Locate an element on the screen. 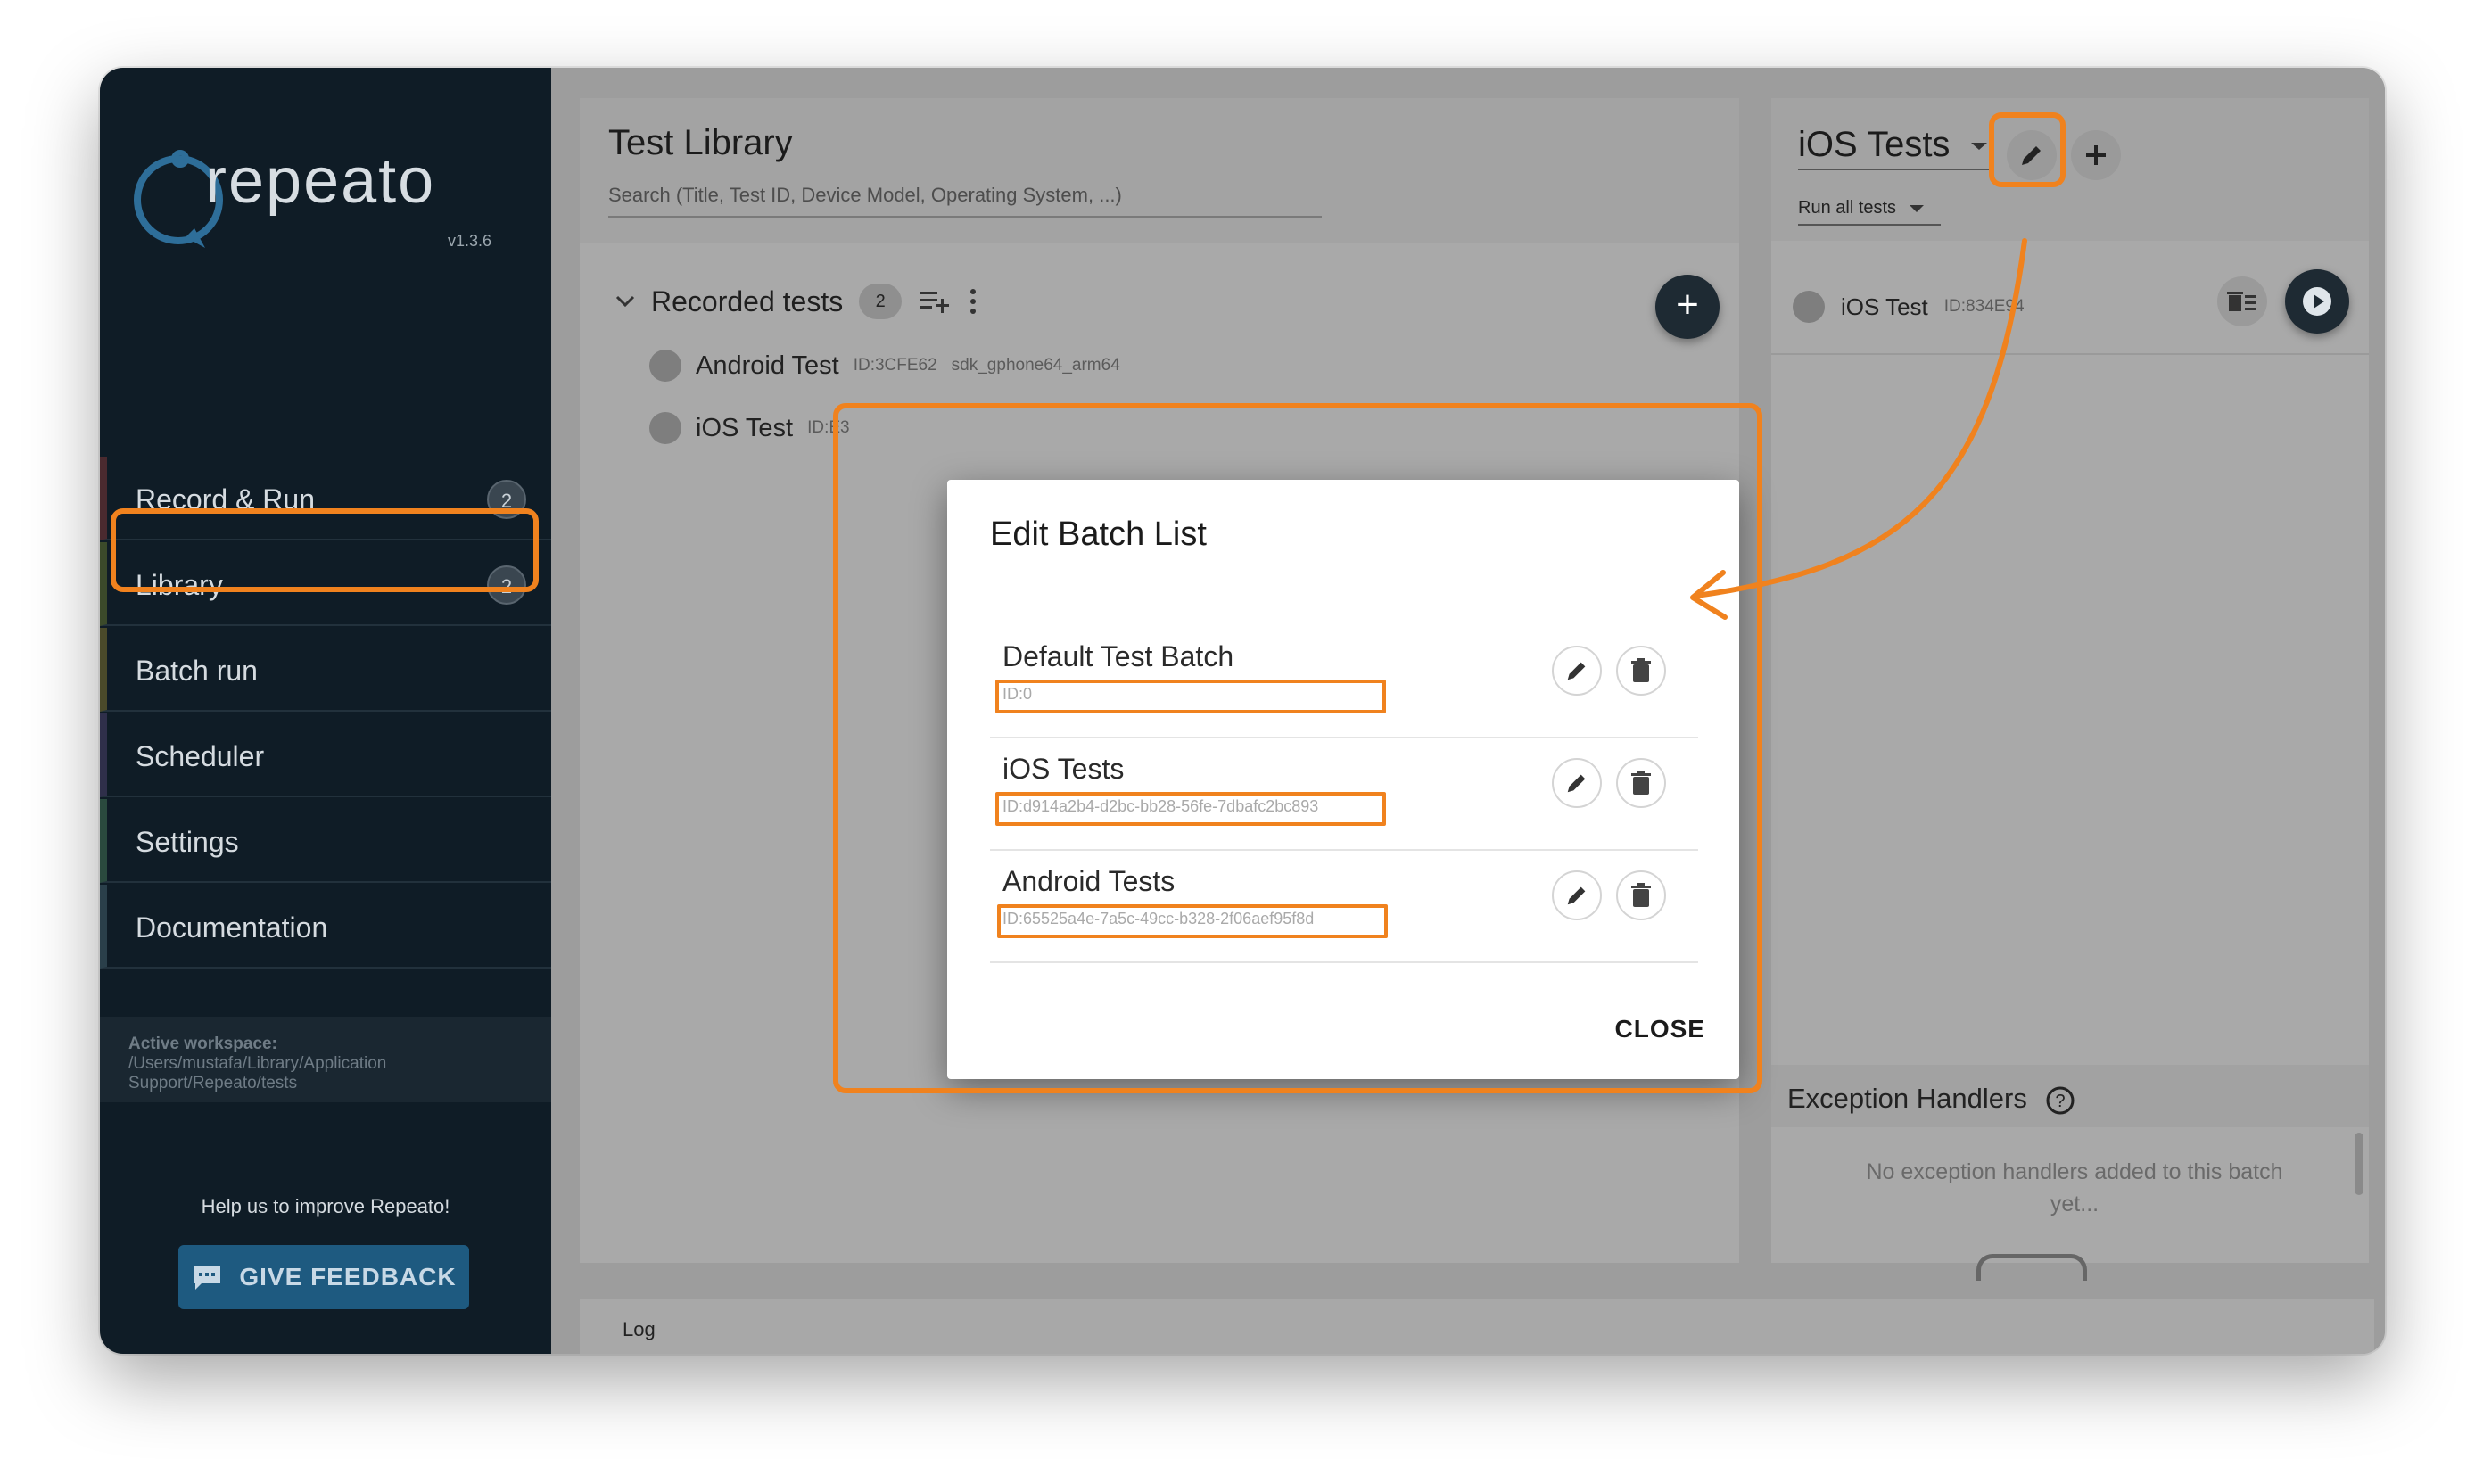 This screenshot has width=2483, height=1484. annotation-arrow-icon is located at coordinates (1858, 429).